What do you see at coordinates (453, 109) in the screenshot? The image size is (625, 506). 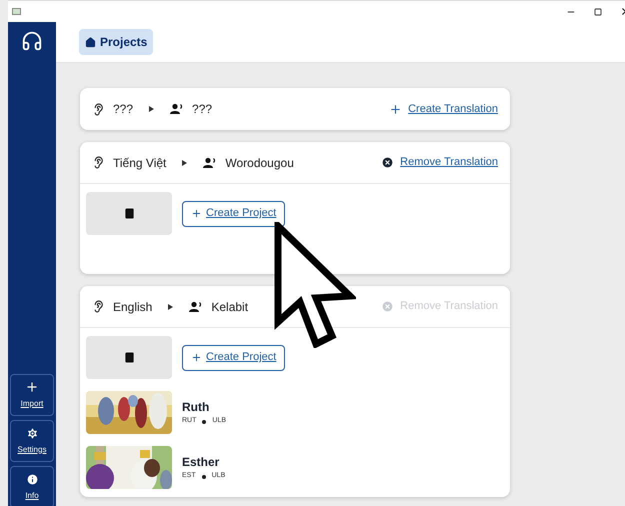 I see `create-translation-link: Create Translation` at bounding box center [453, 109].